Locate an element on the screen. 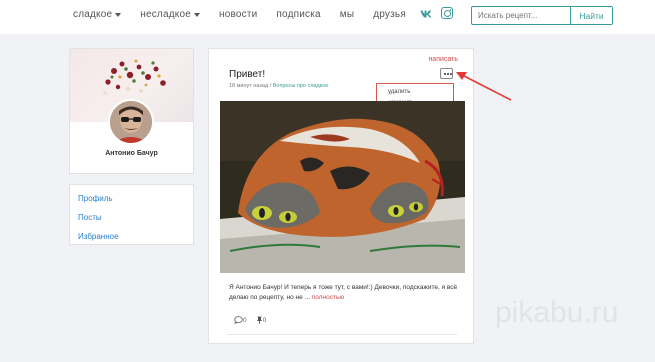  search-button: Найти is located at coordinates (591, 15).